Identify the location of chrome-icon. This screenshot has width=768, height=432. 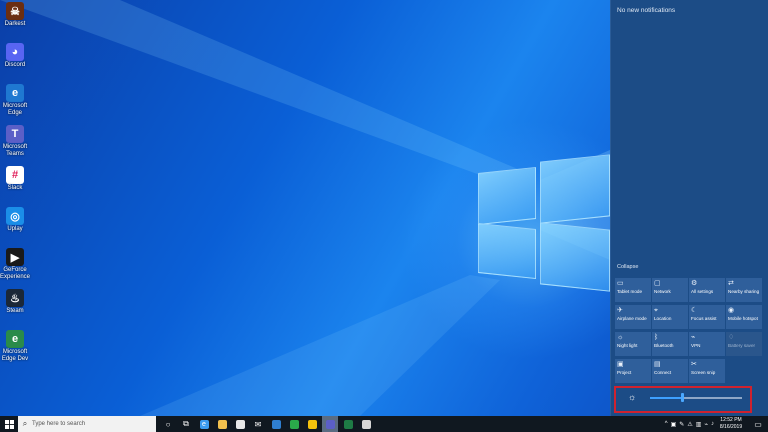
(312, 424).